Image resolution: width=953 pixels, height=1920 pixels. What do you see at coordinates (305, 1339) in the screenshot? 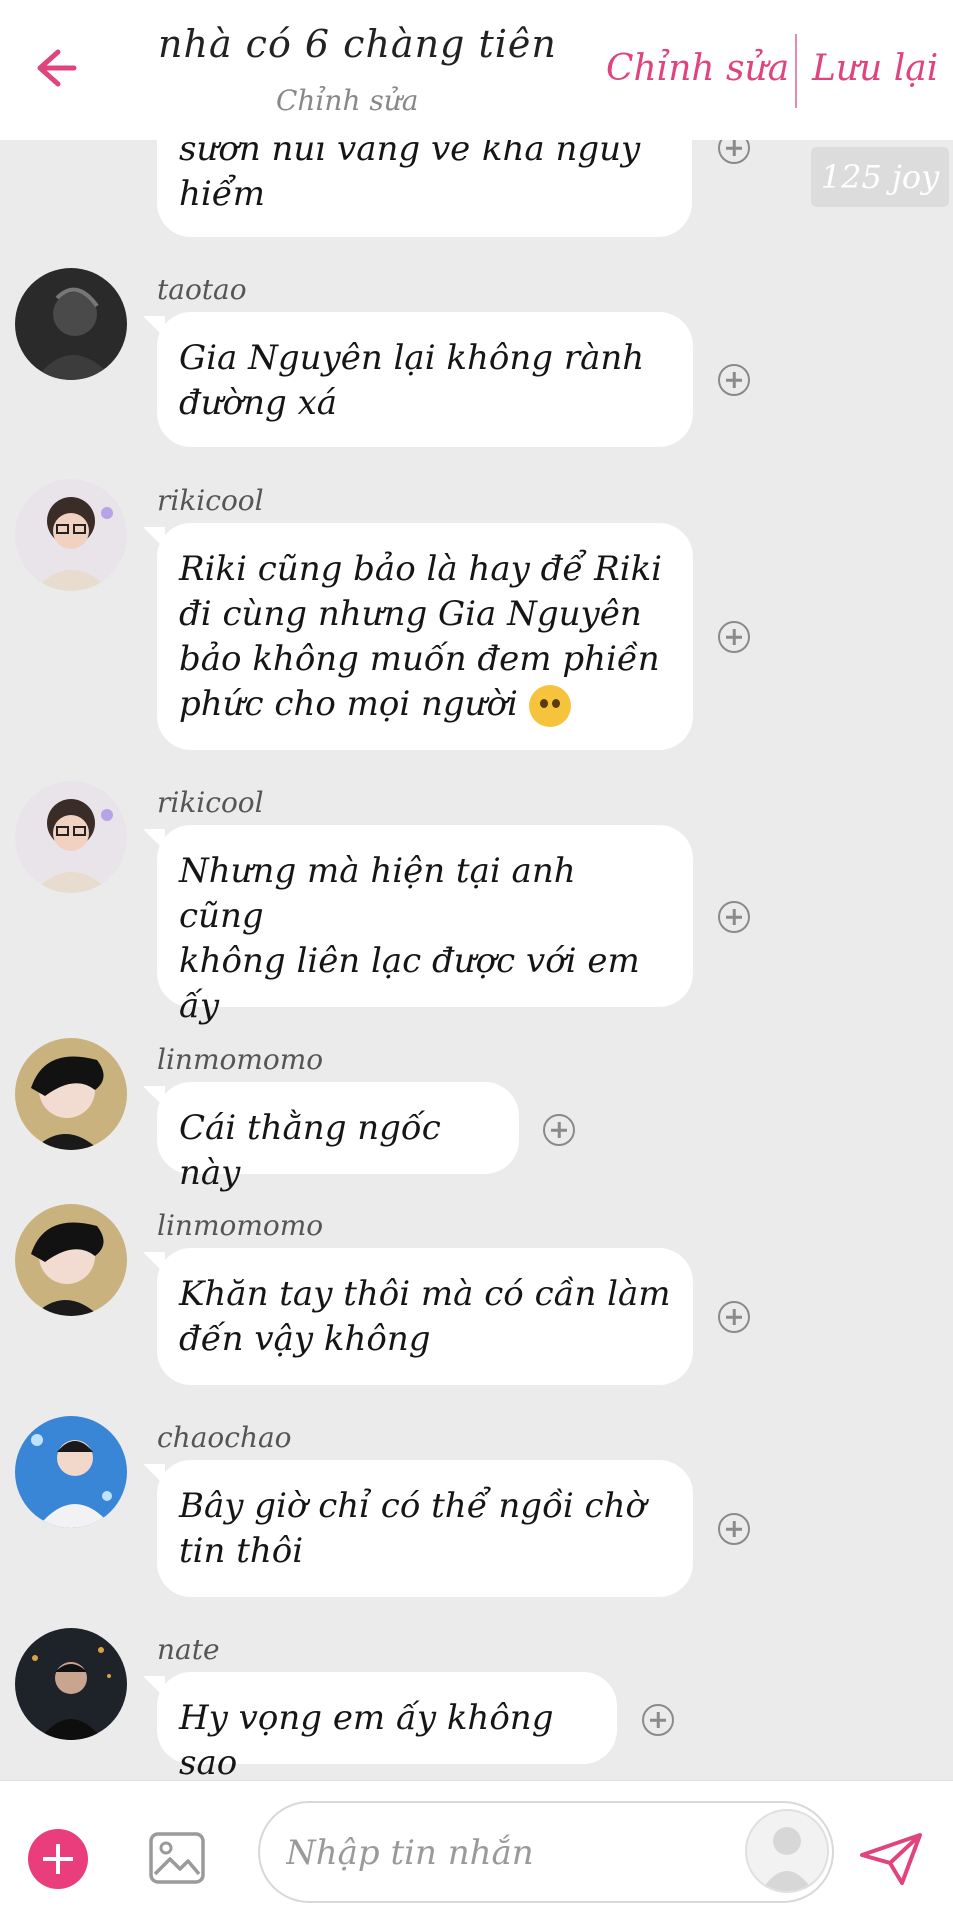
I see `message-line: đến vậy không` at bounding box center [305, 1339].